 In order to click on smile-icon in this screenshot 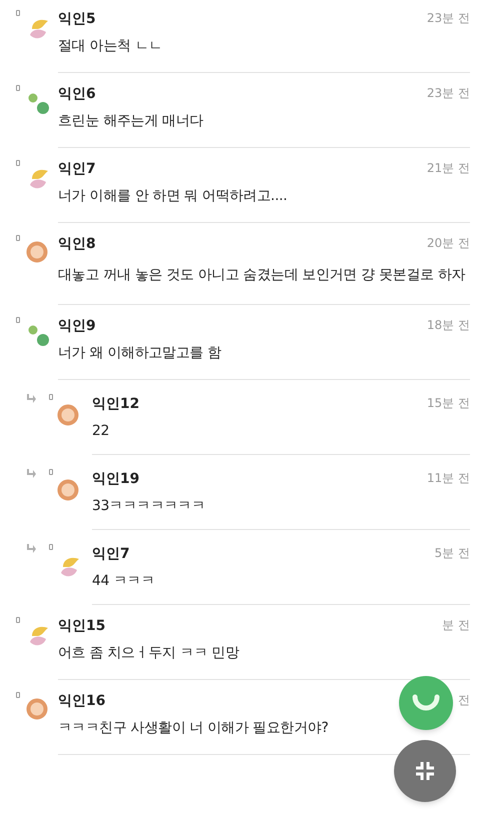, I will do `click(426, 703)`.